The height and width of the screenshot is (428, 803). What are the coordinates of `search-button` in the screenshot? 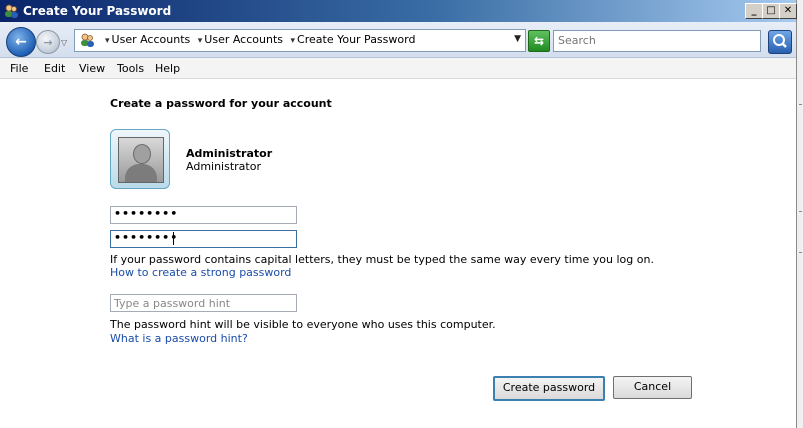 It's located at (780, 42).